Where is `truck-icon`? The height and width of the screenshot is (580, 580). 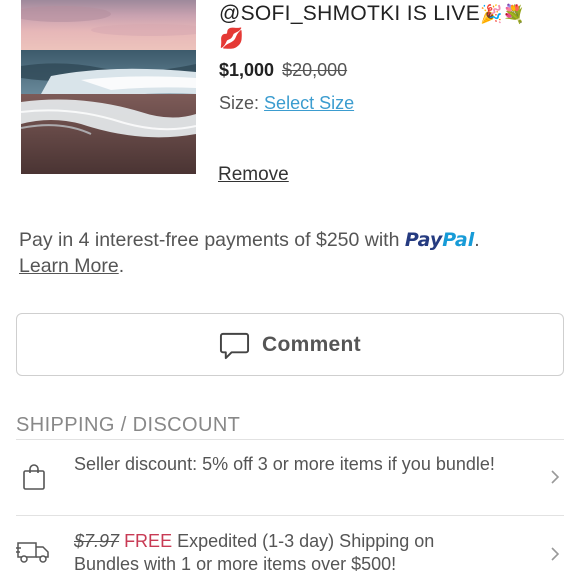 truck-icon is located at coordinates (34, 554).